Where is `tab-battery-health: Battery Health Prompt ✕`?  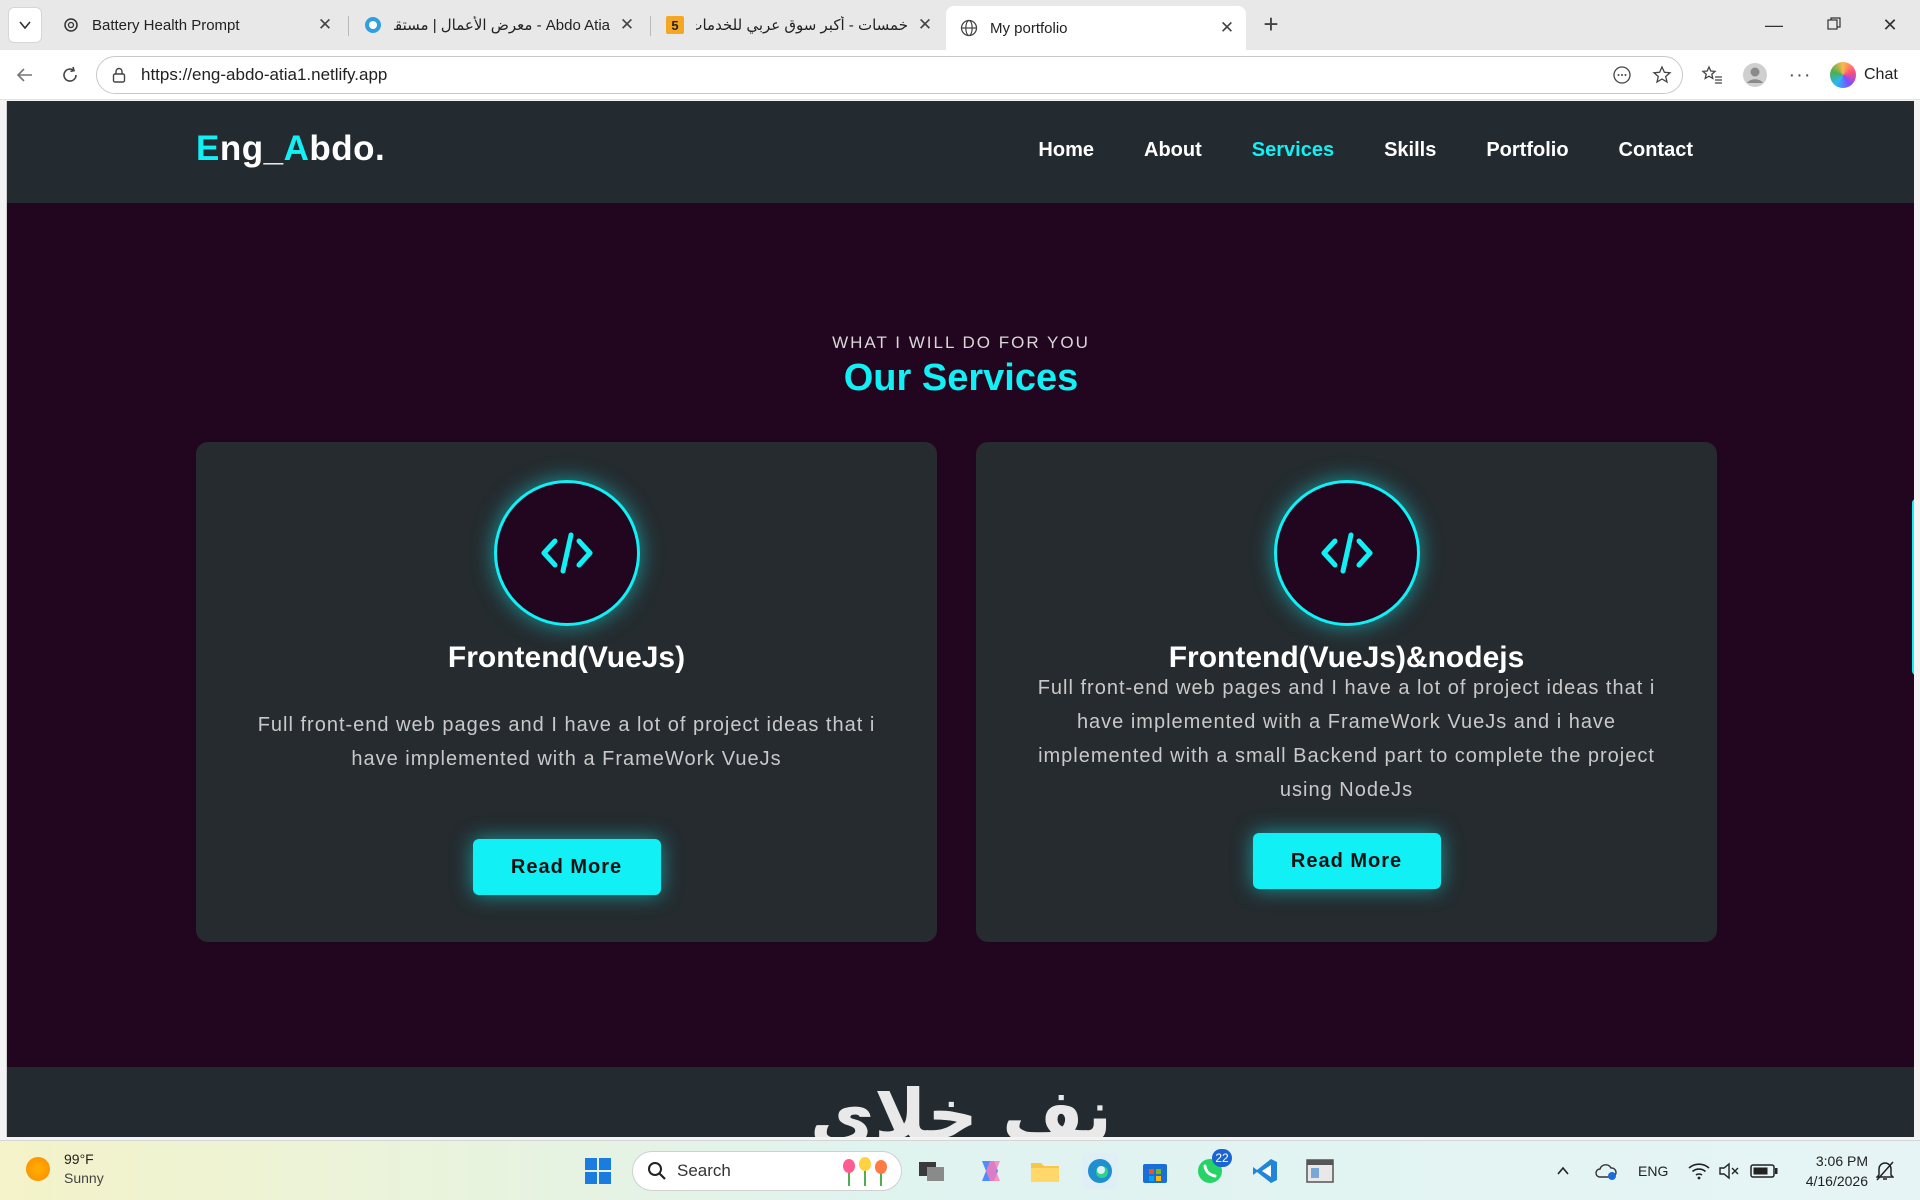 tab-battery-health: Battery Health Prompt ✕ is located at coordinates (196, 25).